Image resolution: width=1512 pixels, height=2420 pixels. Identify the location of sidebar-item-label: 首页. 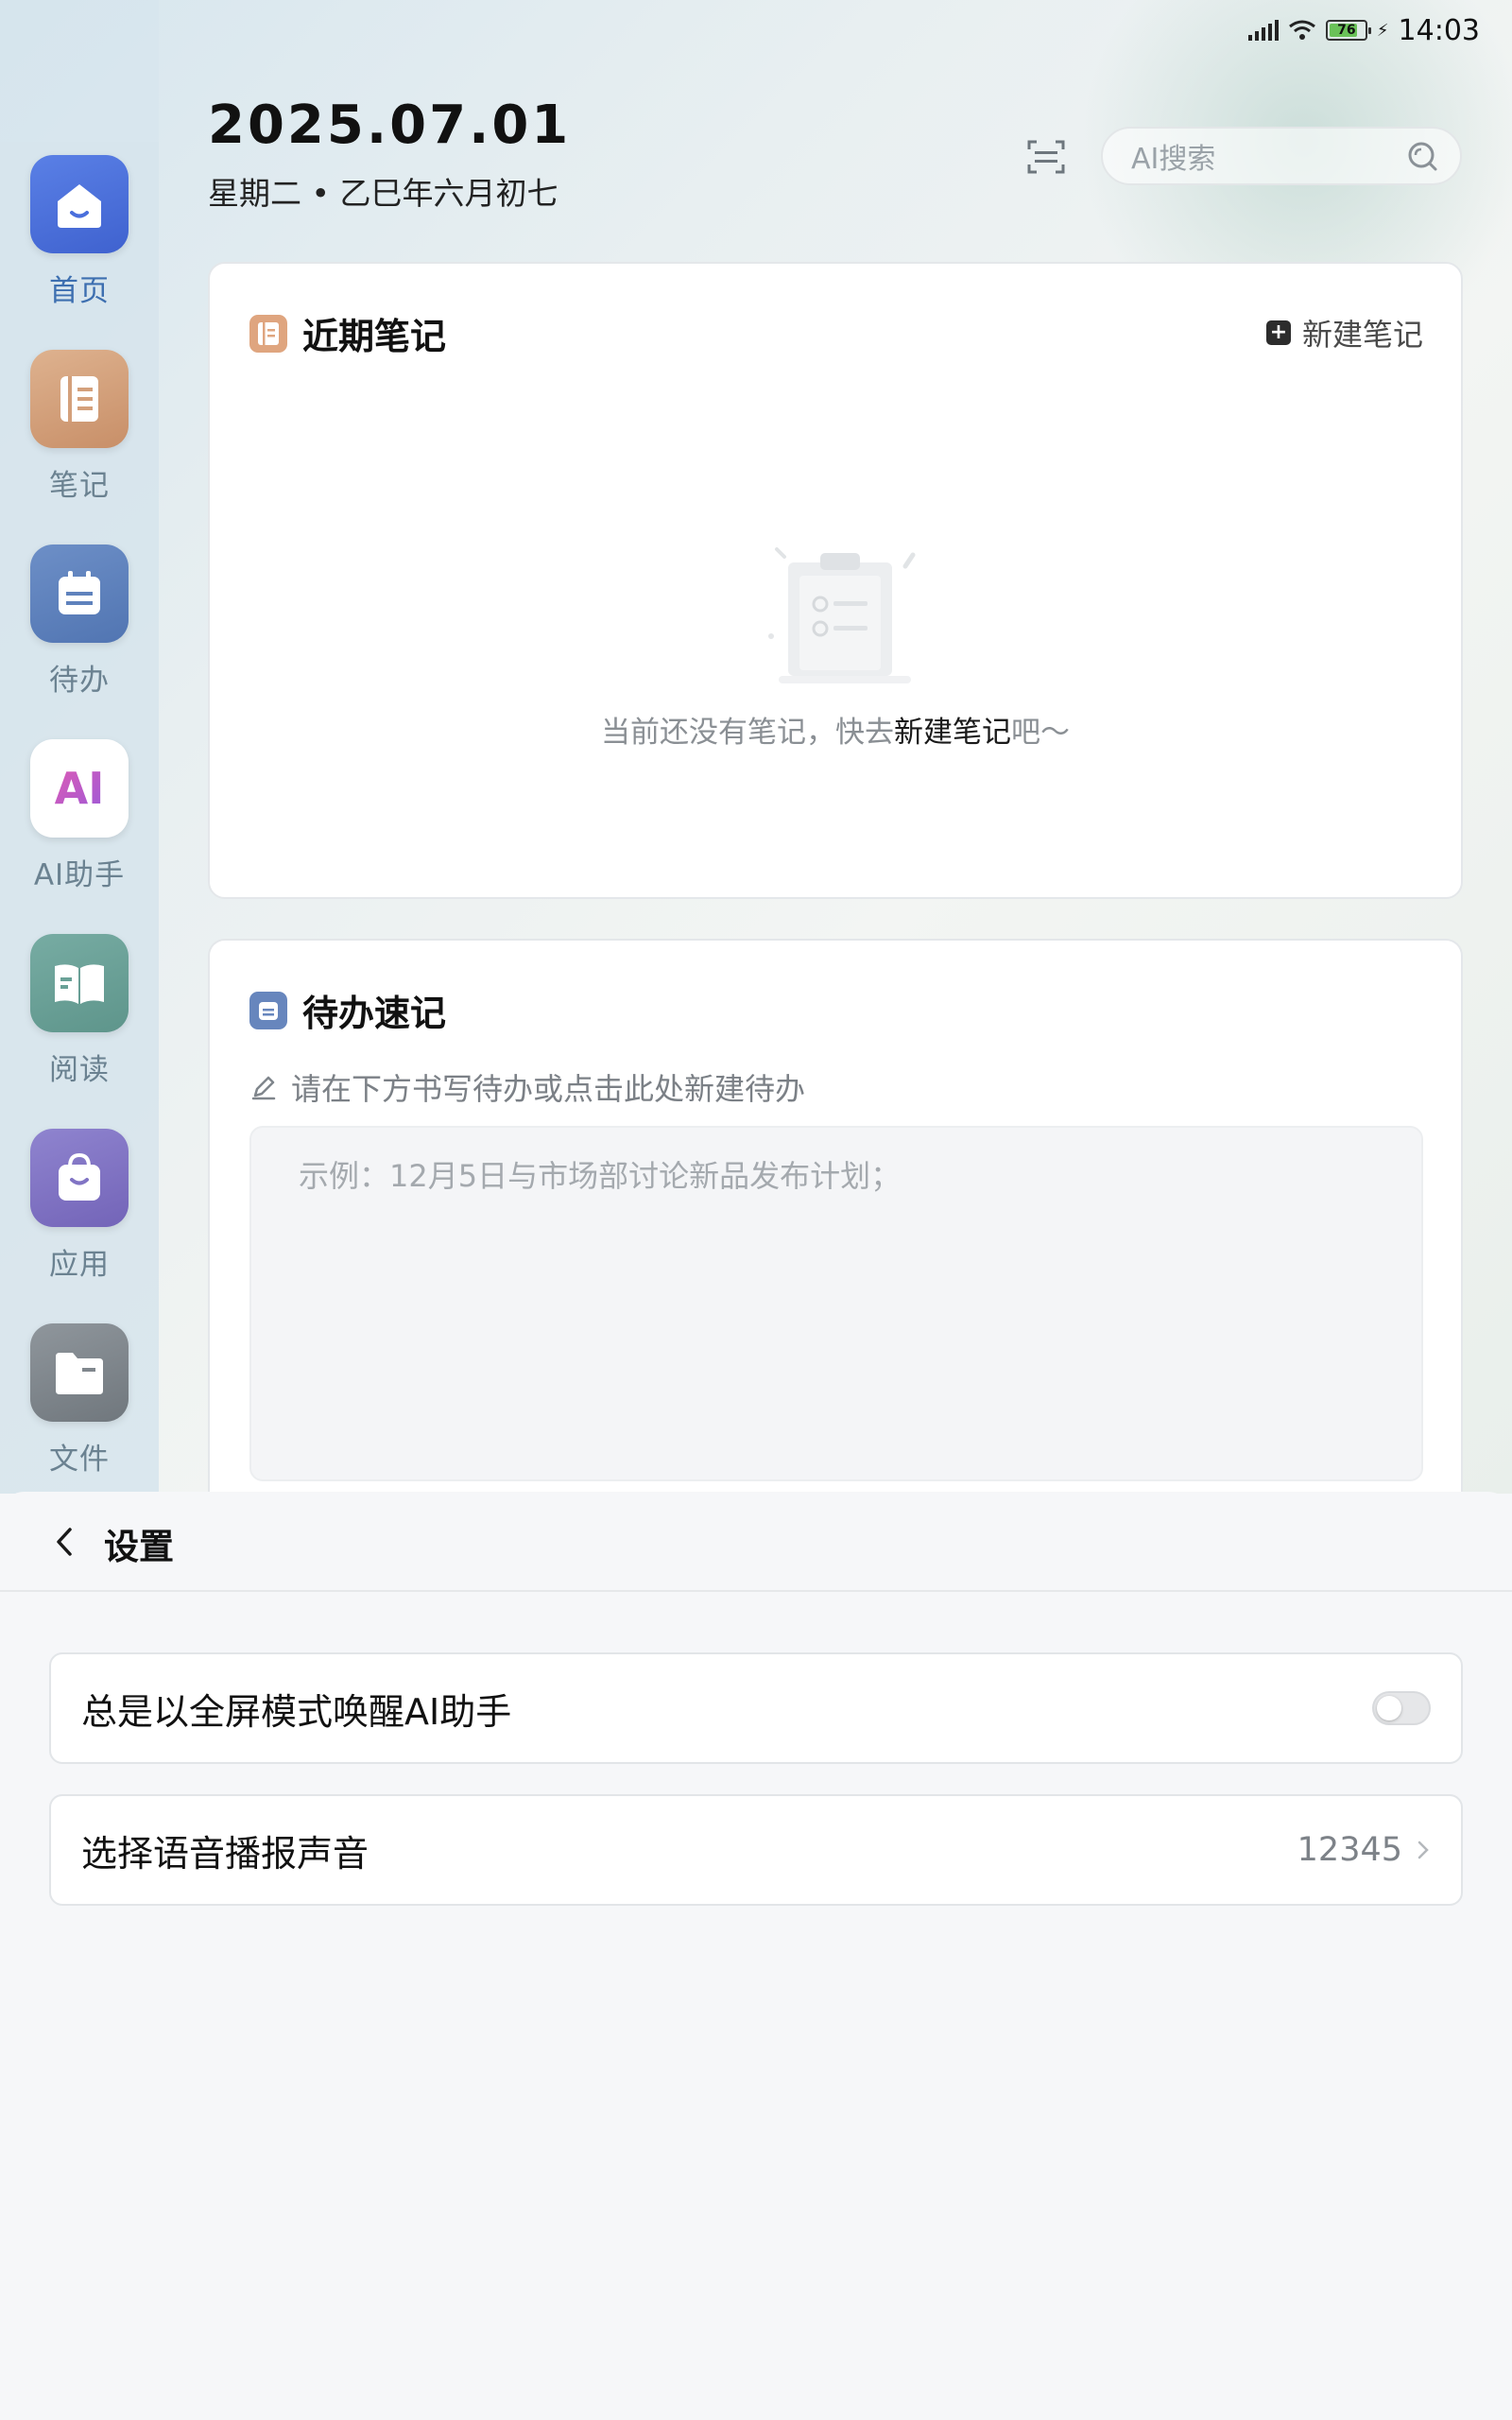
(79, 291).